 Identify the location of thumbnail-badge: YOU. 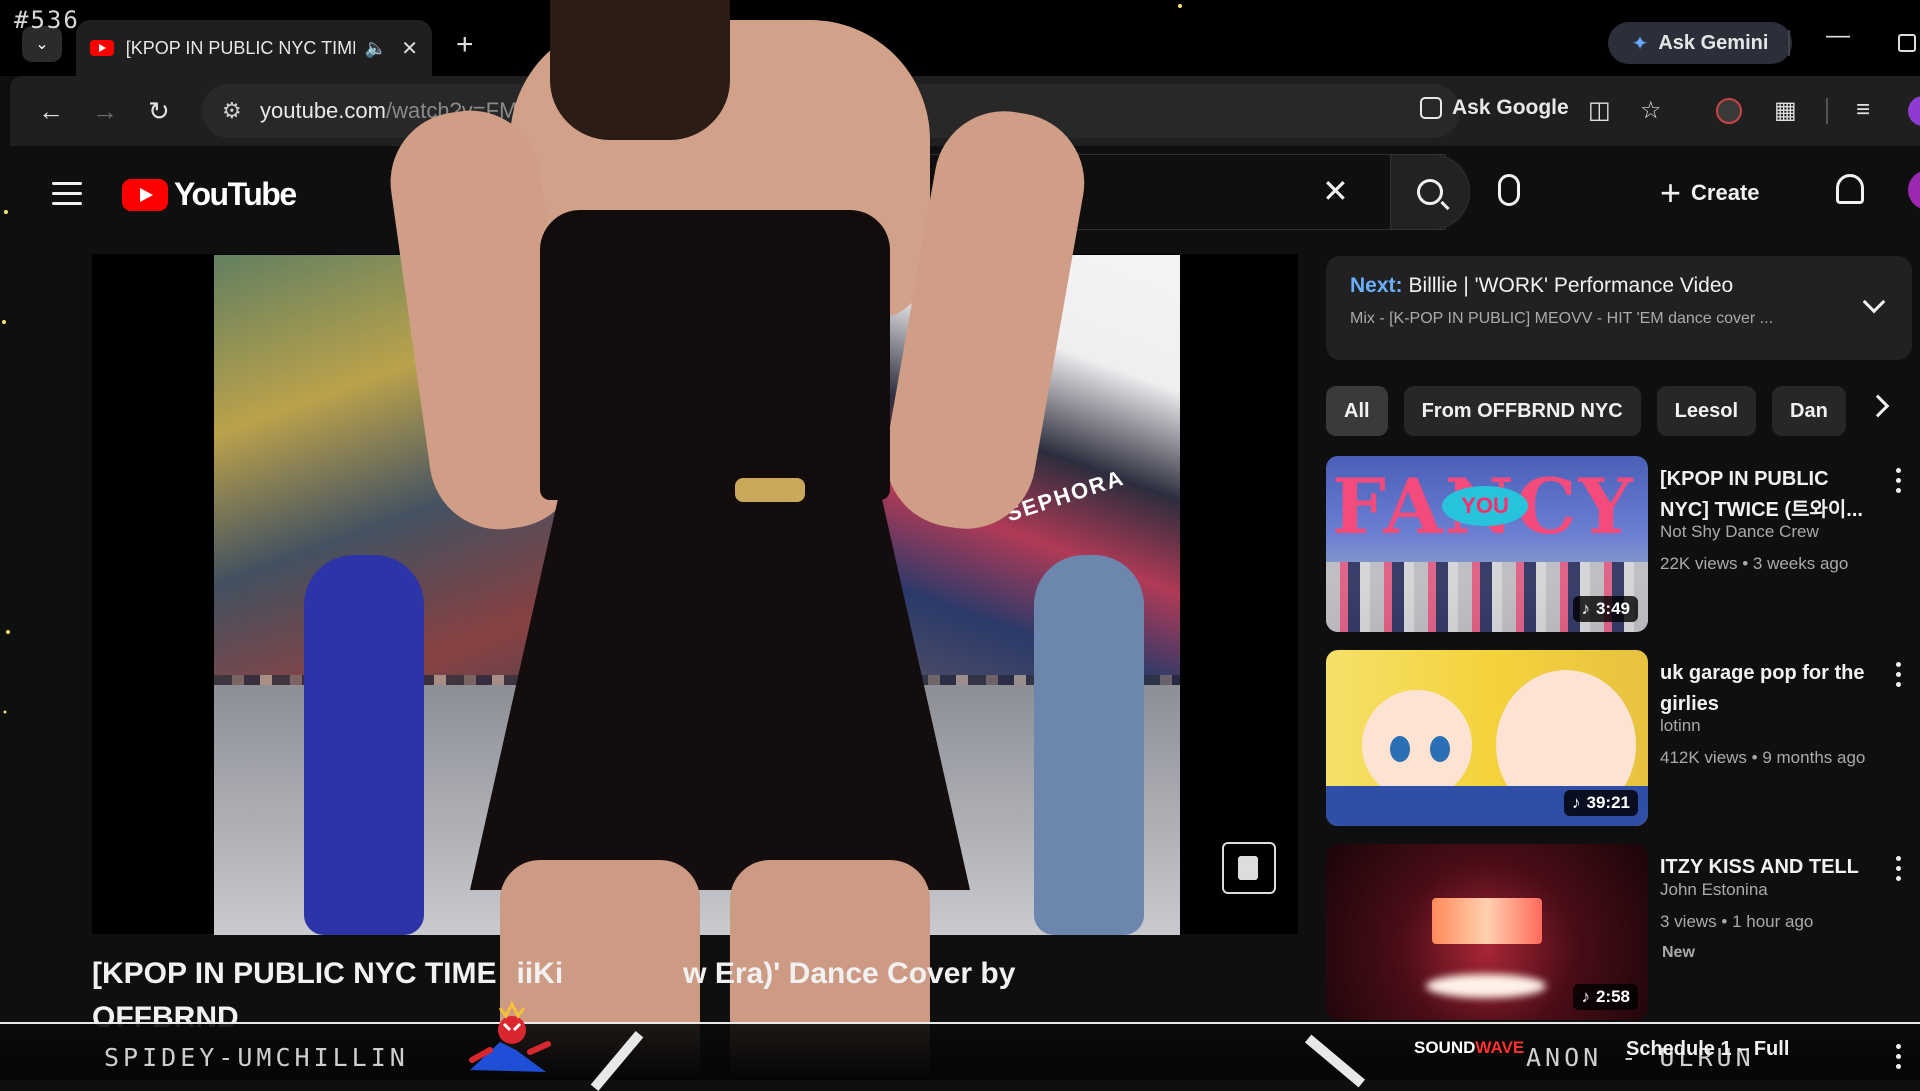
(1485, 506).